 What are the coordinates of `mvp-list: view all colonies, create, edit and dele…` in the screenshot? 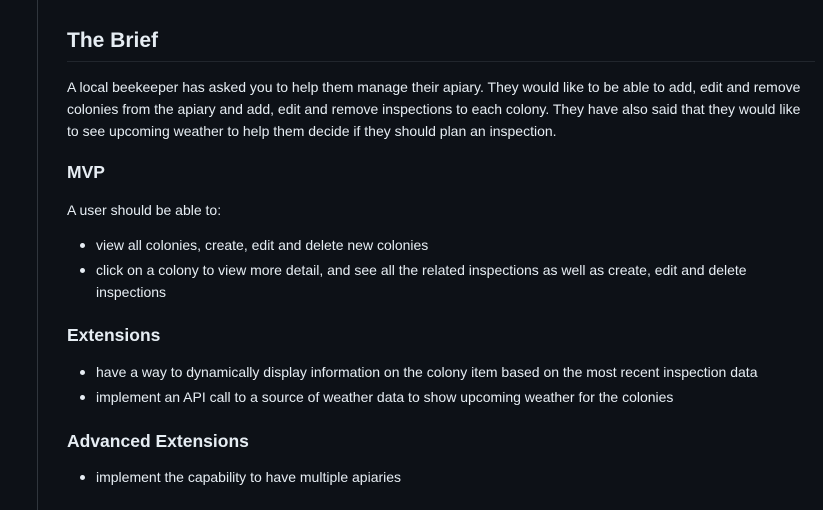 It's located at (441, 270).